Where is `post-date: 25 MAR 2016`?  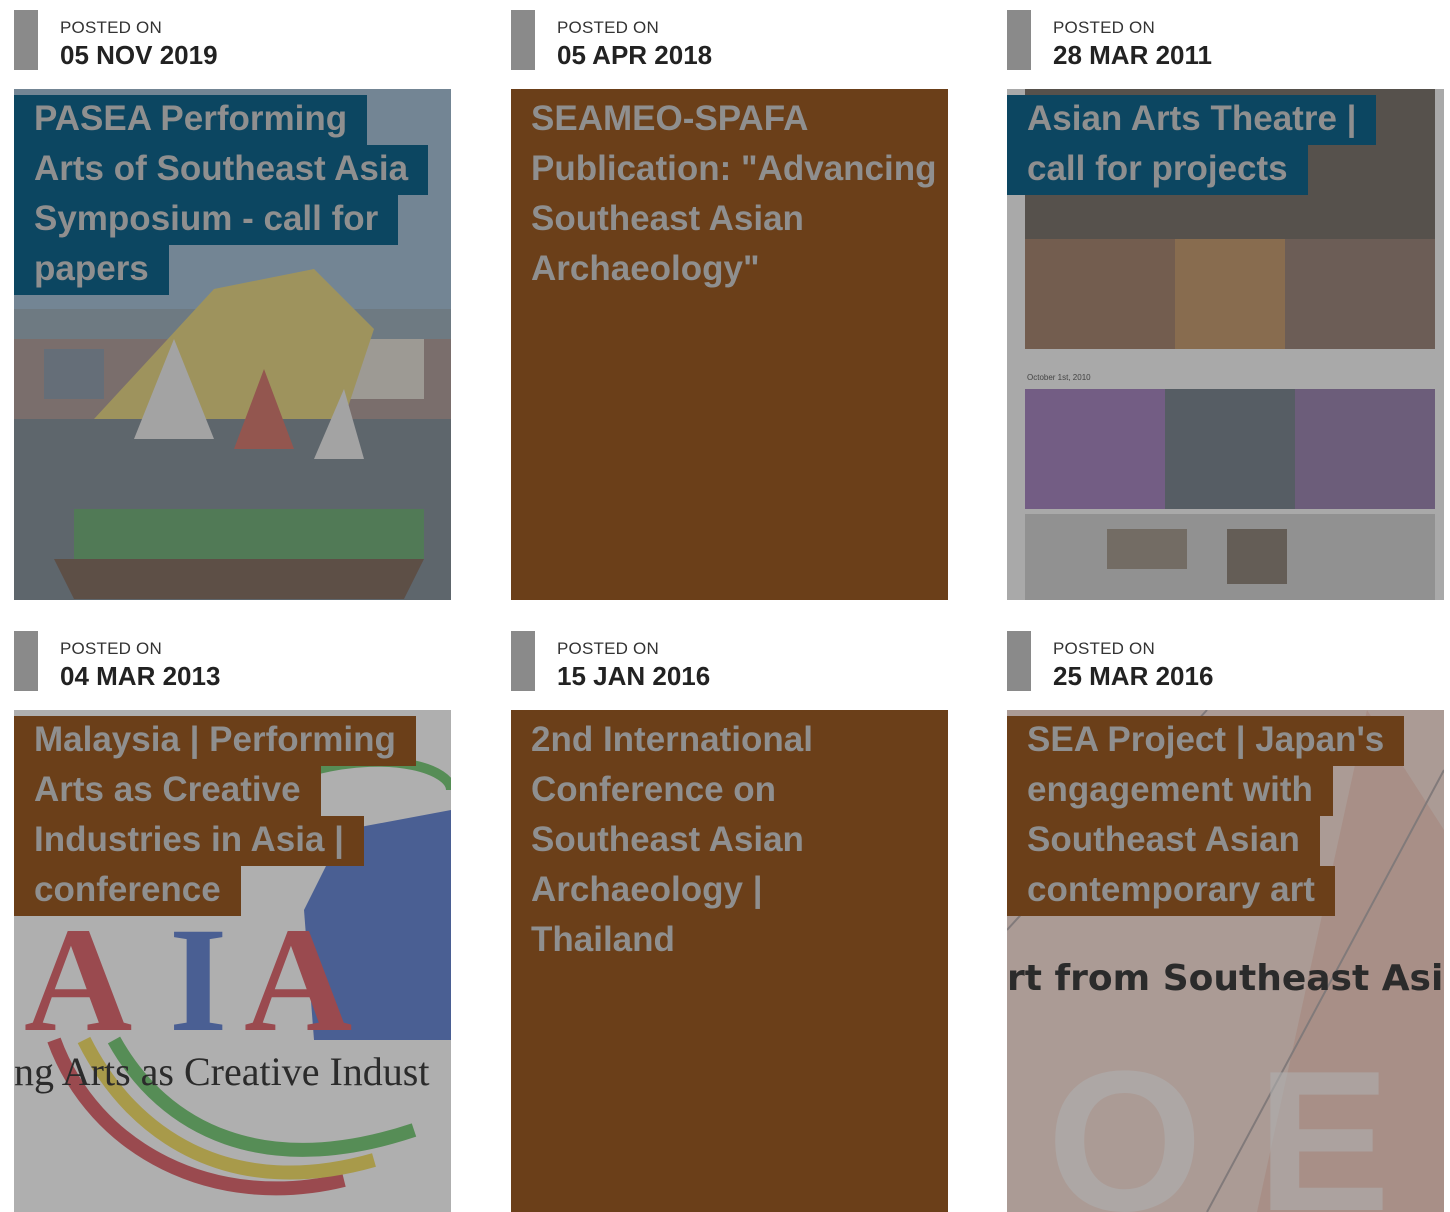 post-date: 25 MAR 2016 is located at coordinates (1133, 676).